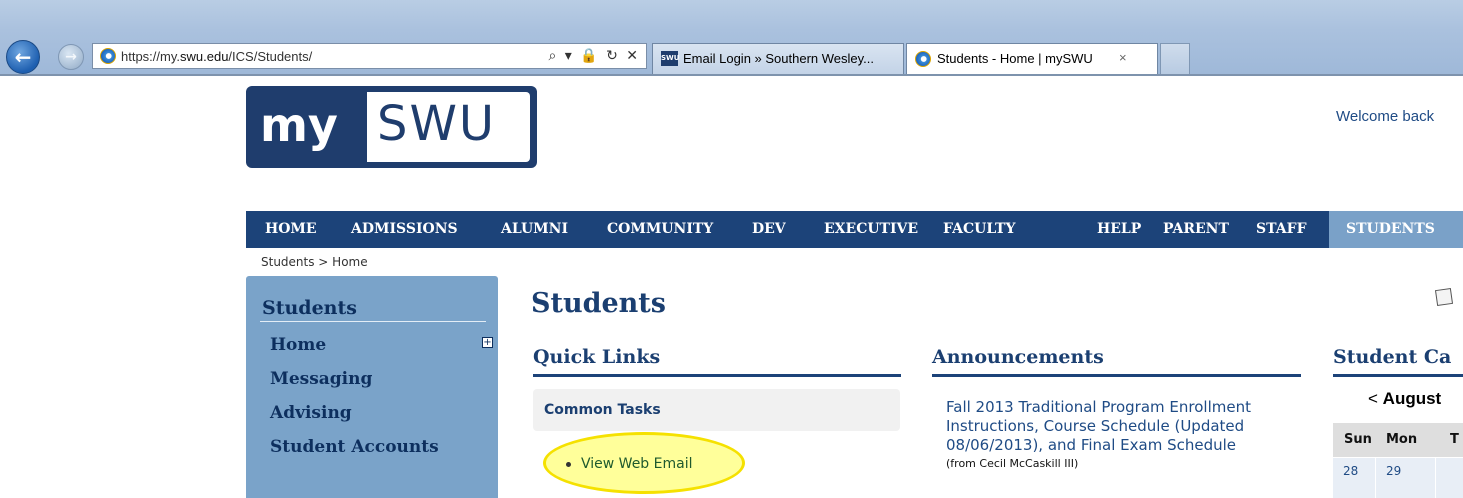 The width and height of the screenshot is (1463, 498). What do you see at coordinates (1350, 471) in the screenshot?
I see `calendar-date: 28` at bounding box center [1350, 471].